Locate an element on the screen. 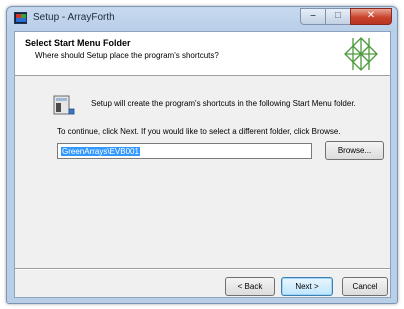 Image resolution: width=404 pixels, height=309 pixels. title-bar: Setup - ArrayForth – □ ✕ is located at coordinates (202, 19).